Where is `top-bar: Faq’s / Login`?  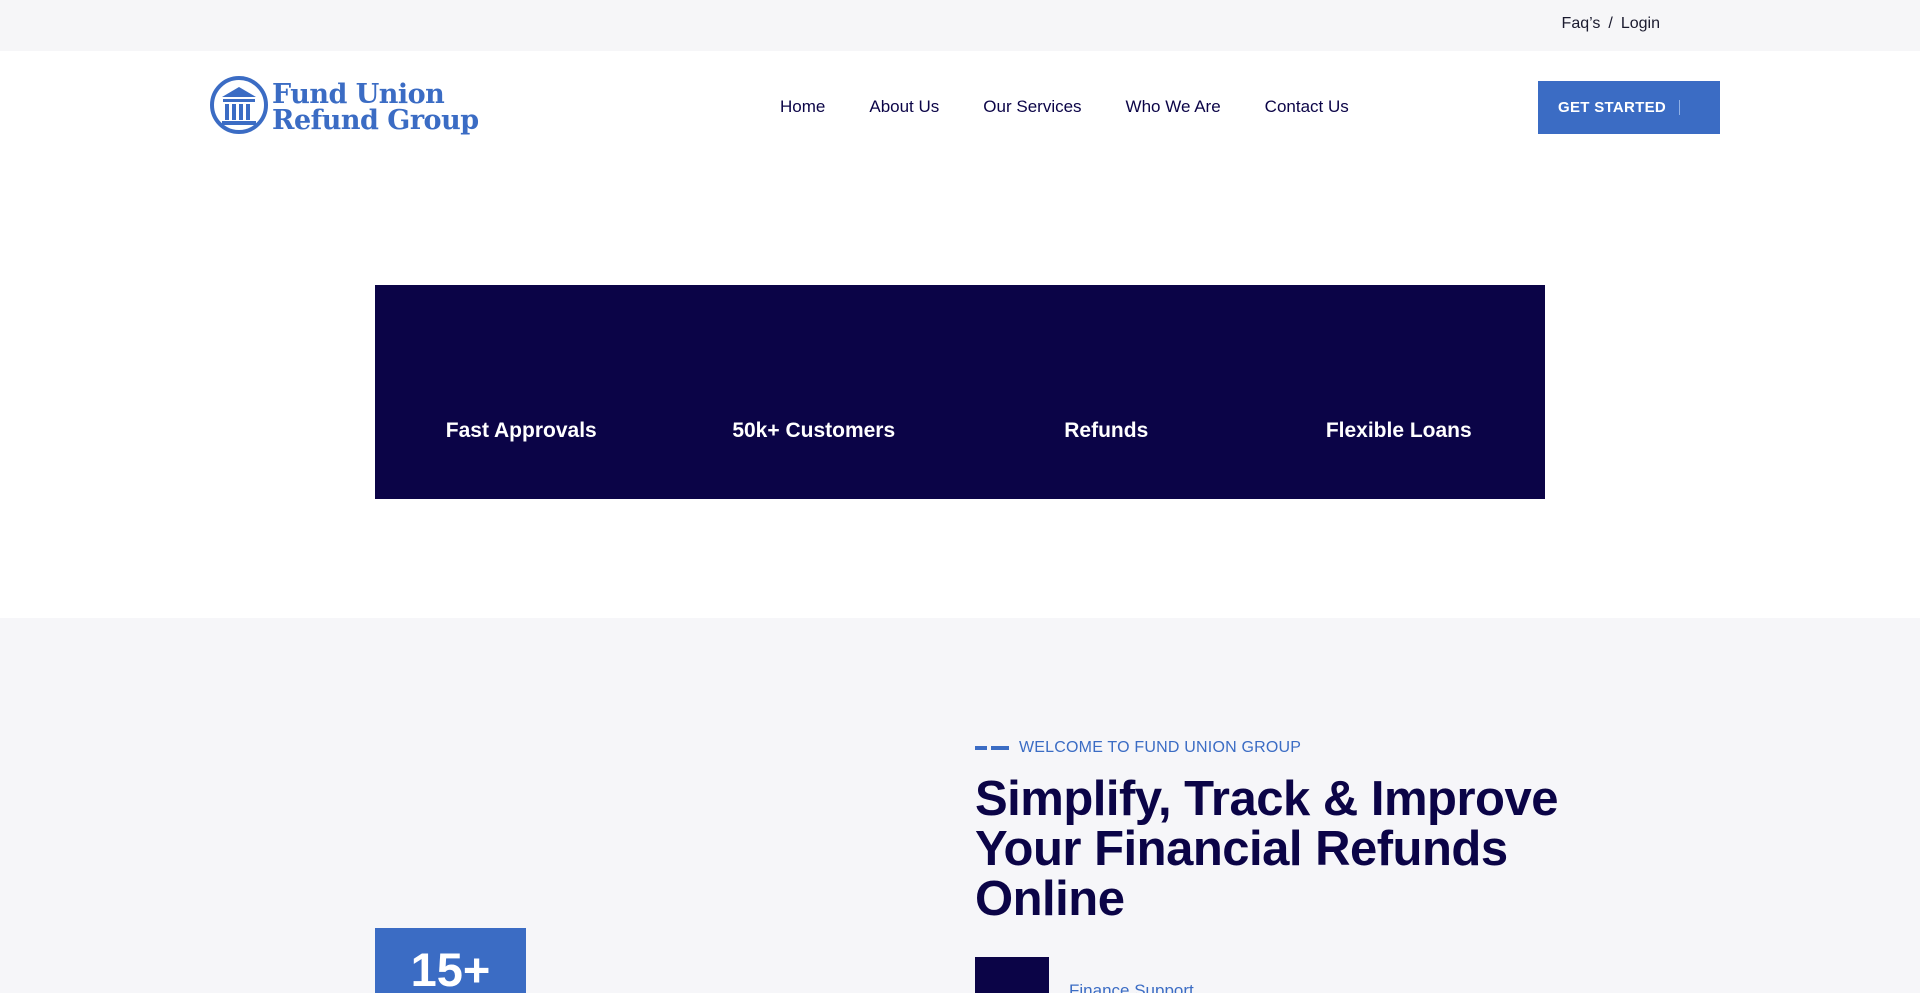
top-bar: Faq’s / Login is located at coordinates (960, 25).